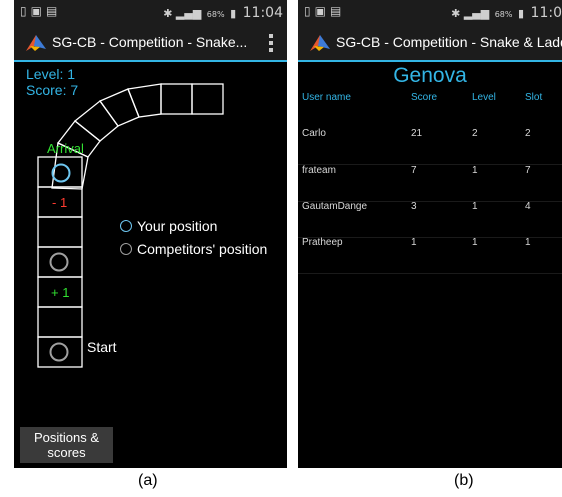  I want to click on app-title: SG-CB - Competition - Snake & Ladd.., so click(449, 42).